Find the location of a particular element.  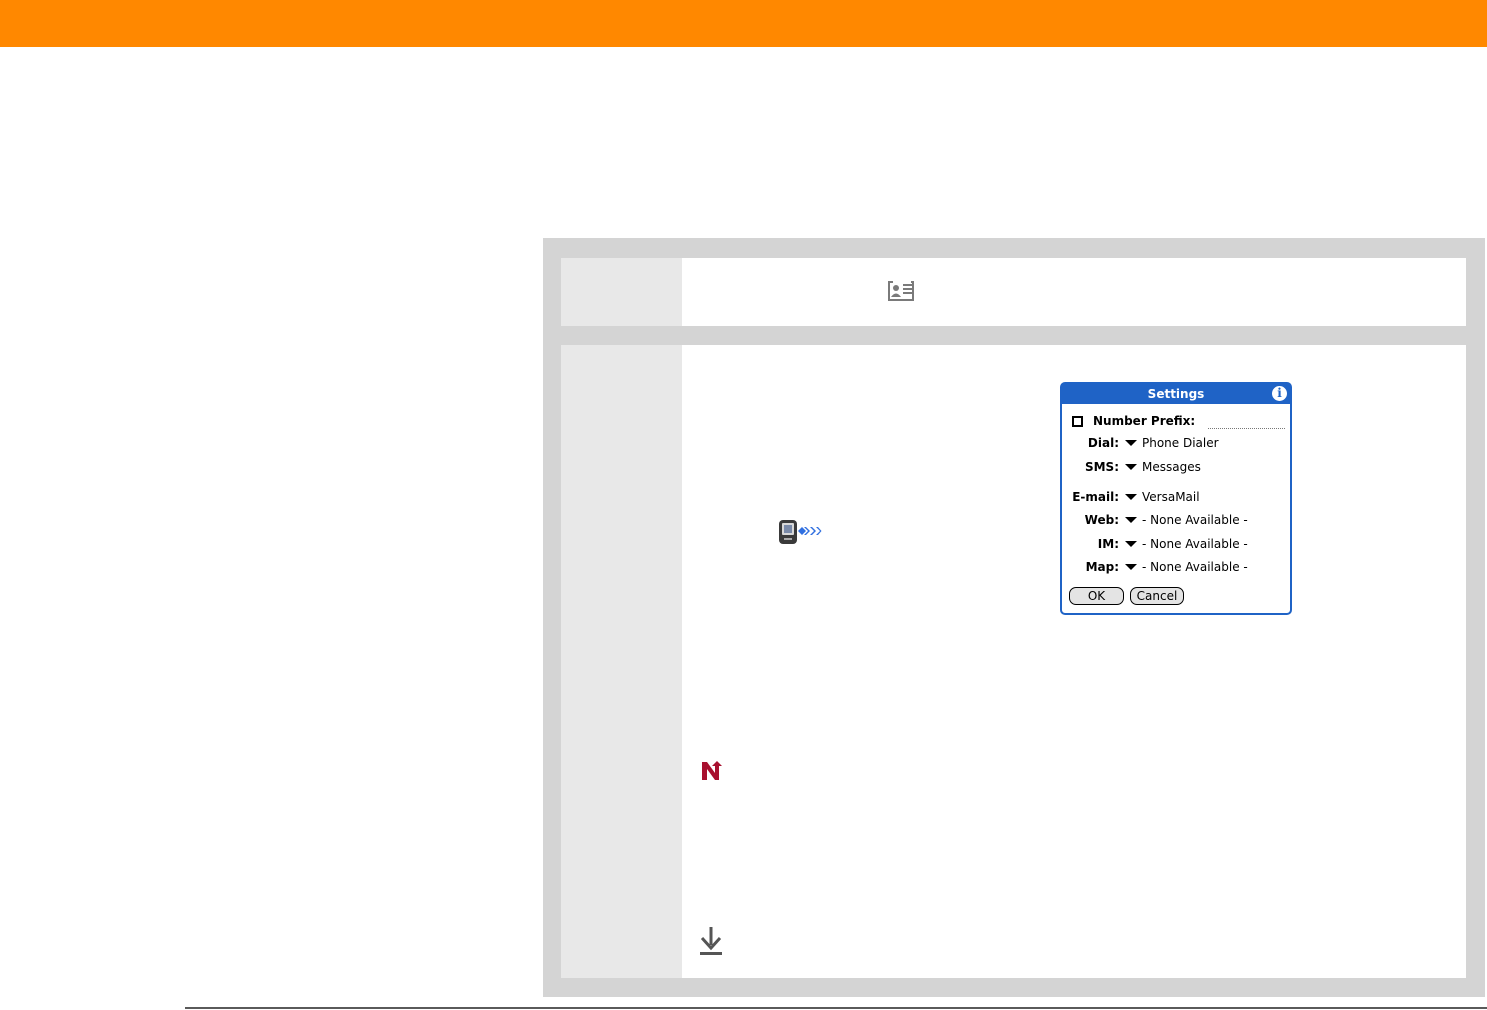

setting-label: E-mail: is located at coordinates (1095, 497).